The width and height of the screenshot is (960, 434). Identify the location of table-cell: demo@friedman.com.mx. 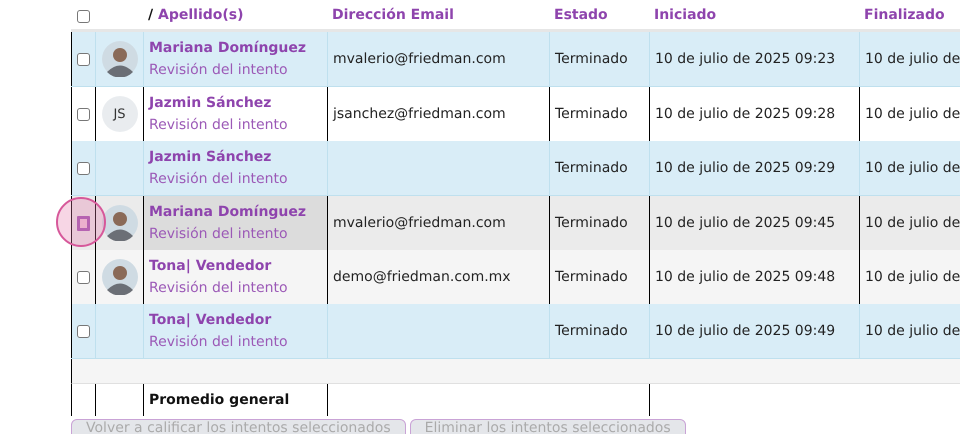
(422, 277).